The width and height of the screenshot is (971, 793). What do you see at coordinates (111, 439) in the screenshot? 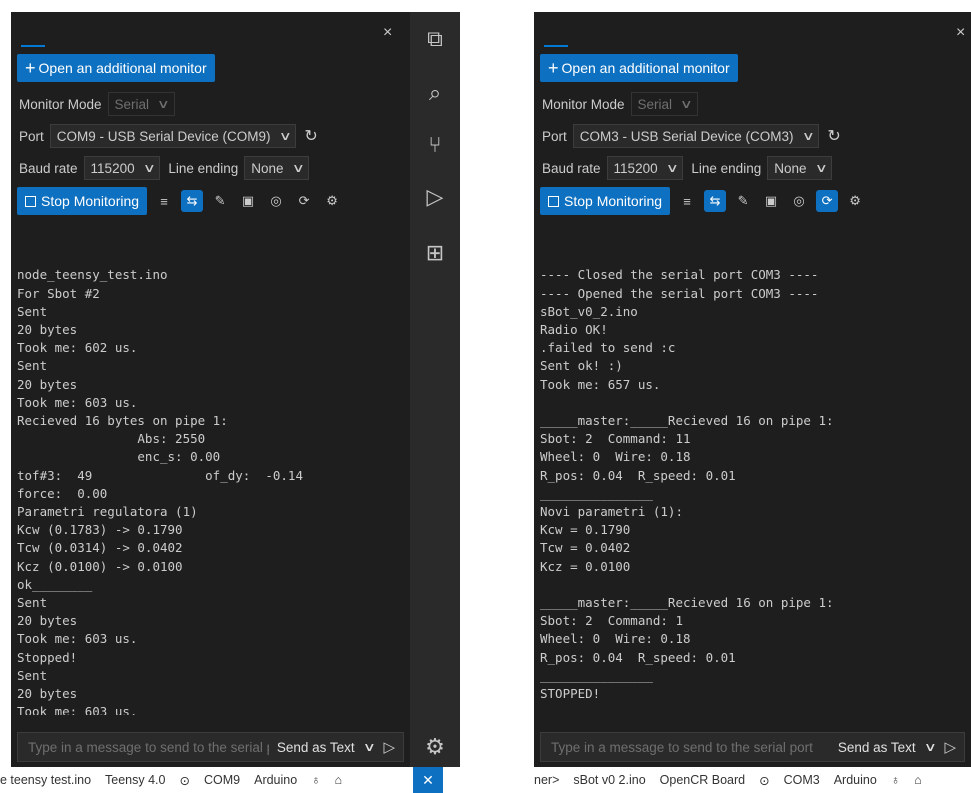
I see `output-line: Abs: 2550` at bounding box center [111, 439].